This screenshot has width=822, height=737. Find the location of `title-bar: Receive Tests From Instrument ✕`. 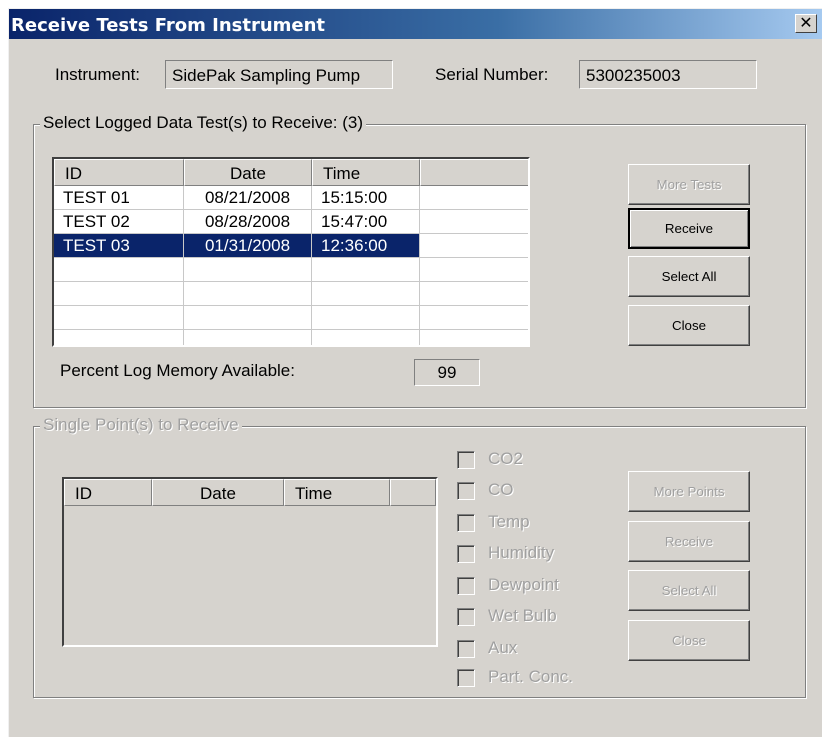

title-bar: Receive Tests From Instrument ✕ is located at coordinates (415, 24).